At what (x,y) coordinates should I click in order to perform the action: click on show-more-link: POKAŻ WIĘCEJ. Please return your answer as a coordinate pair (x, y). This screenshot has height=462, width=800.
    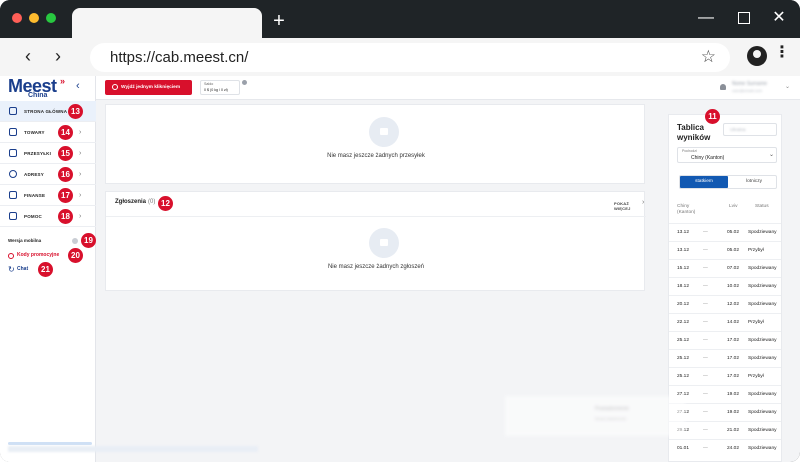
    Looking at the image, I should click on (629, 206).